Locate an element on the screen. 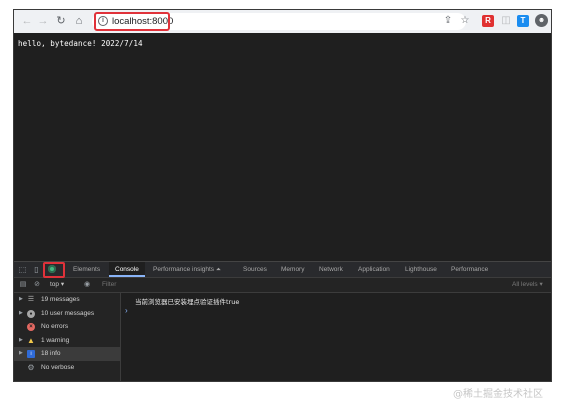 This screenshot has height=402, width=565. tab-memory: Memory is located at coordinates (292, 269).